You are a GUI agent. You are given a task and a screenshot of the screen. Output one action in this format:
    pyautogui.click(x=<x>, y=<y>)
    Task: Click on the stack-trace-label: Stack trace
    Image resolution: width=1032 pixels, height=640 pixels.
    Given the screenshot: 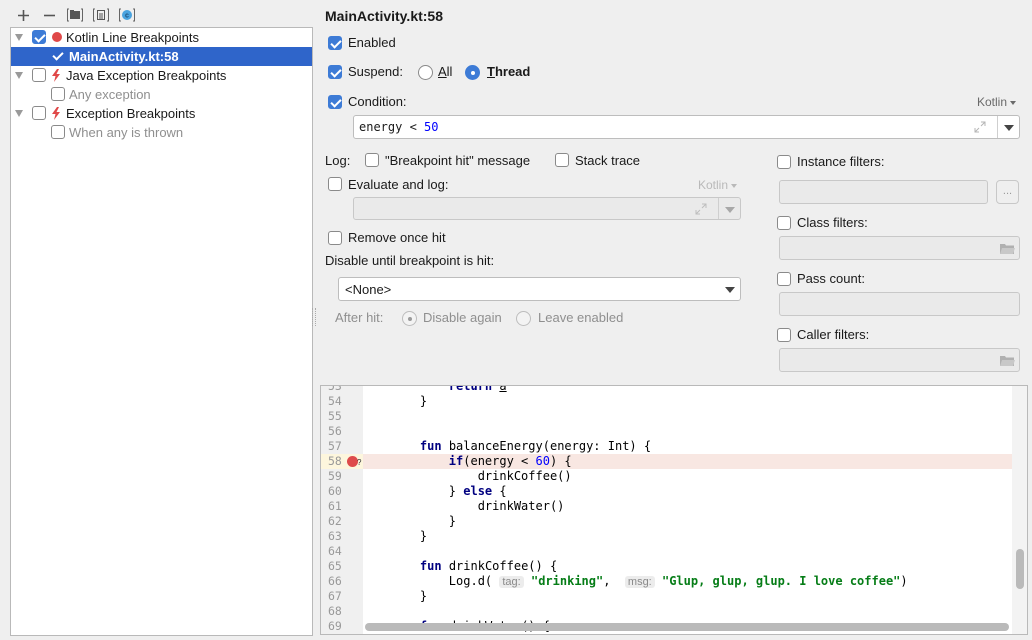 What is the action you would take?
    pyautogui.click(x=608, y=160)
    